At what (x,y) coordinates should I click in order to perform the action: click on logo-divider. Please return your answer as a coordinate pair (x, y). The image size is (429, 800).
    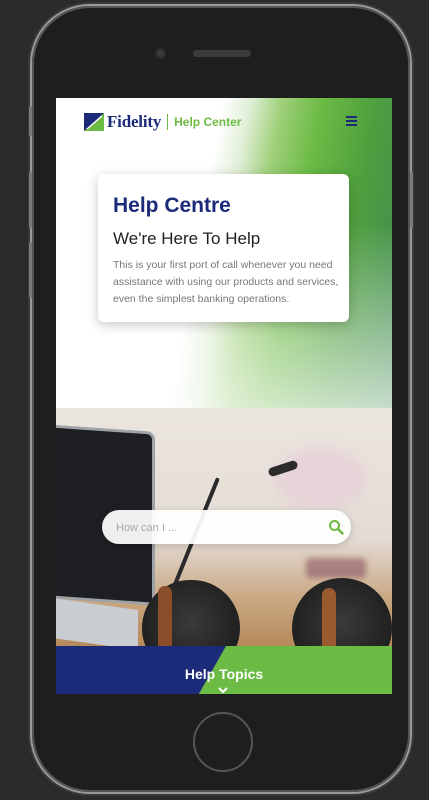
    Looking at the image, I should click on (168, 122).